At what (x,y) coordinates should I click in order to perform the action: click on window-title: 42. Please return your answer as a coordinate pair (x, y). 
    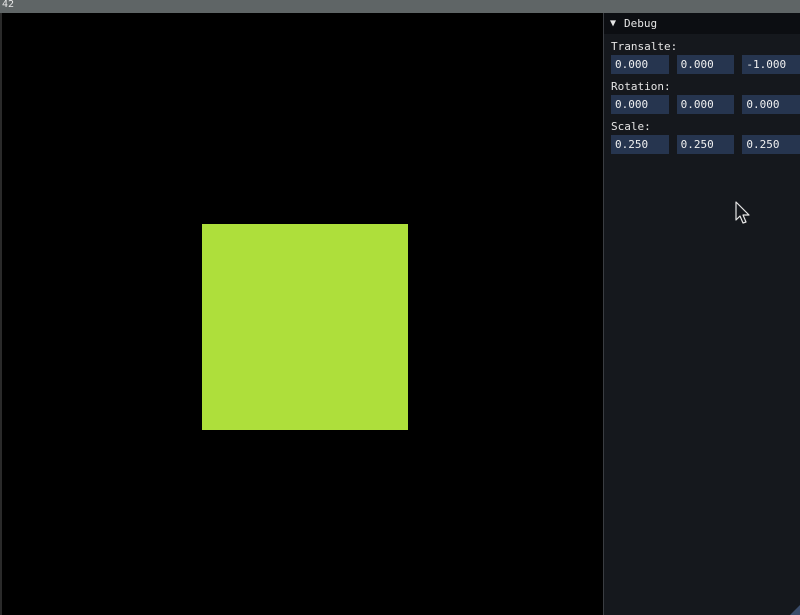
    Looking at the image, I should click on (8, 5).